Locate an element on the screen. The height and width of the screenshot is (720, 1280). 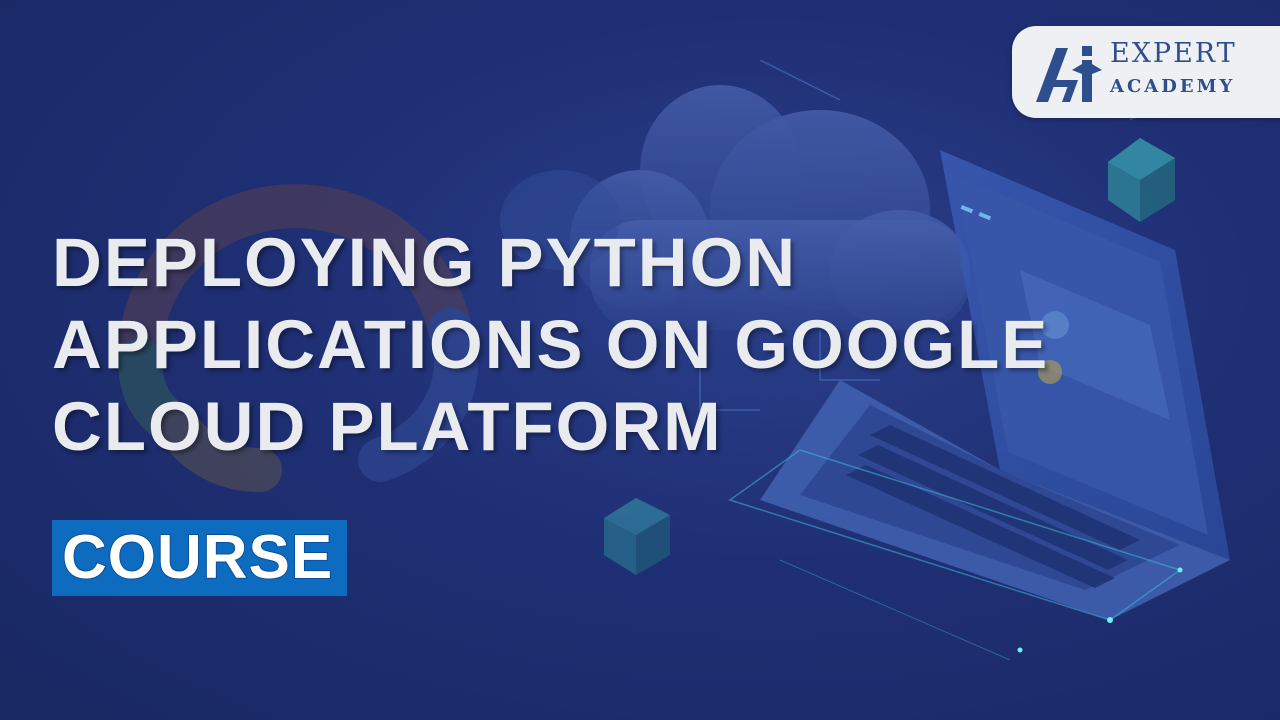
course-badge: COURSE is located at coordinates (200, 558).